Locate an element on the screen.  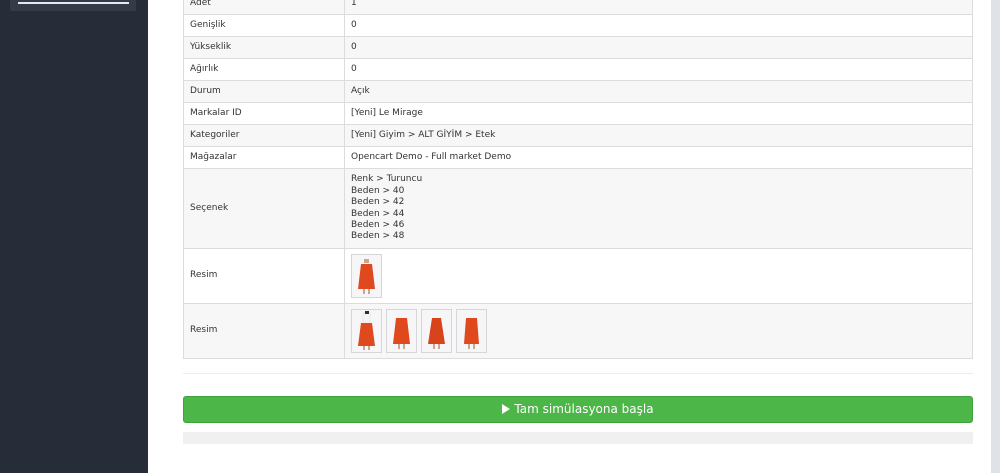
option-line: Beden > 48 is located at coordinates (378, 236).